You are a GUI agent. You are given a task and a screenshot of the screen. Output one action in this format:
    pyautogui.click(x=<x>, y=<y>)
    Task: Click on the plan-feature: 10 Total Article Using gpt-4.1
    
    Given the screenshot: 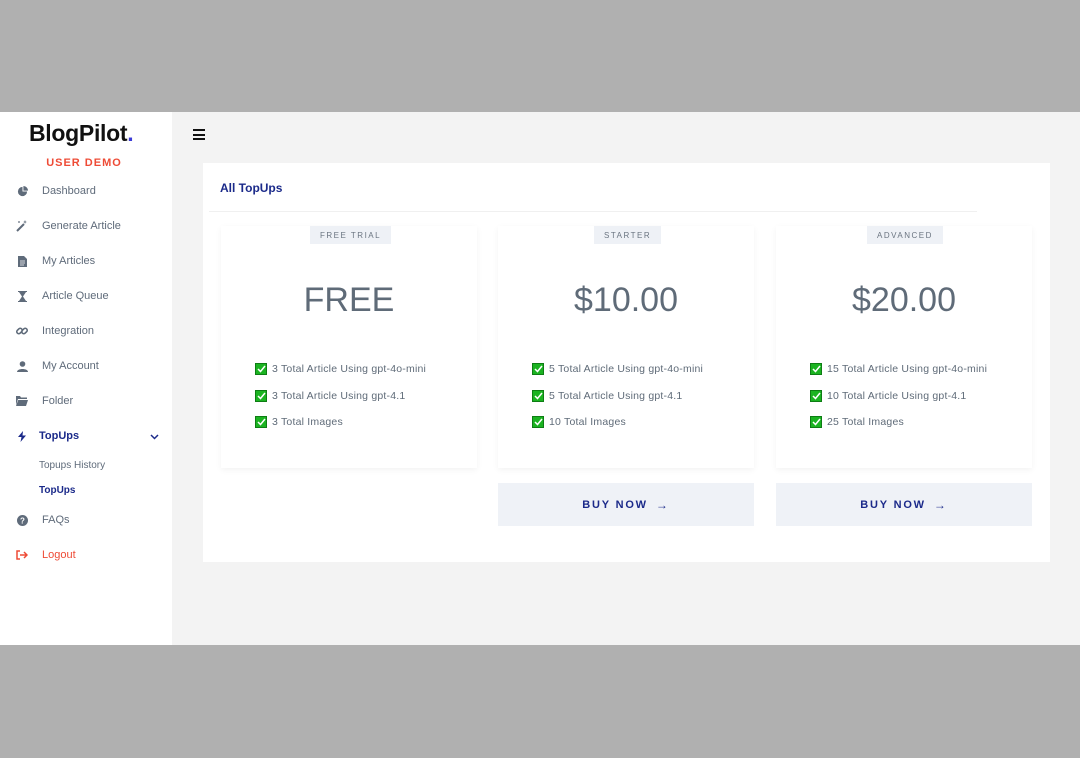 What is the action you would take?
    pyautogui.click(x=888, y=396)
    